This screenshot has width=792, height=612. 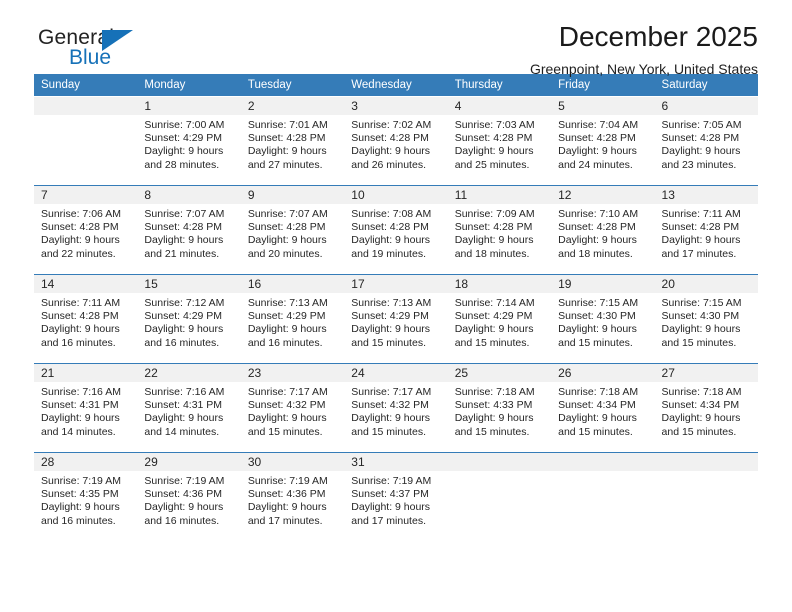 I want to click on sunset-text: Sunset: 4:31 PM, so click(x=80, y=405).